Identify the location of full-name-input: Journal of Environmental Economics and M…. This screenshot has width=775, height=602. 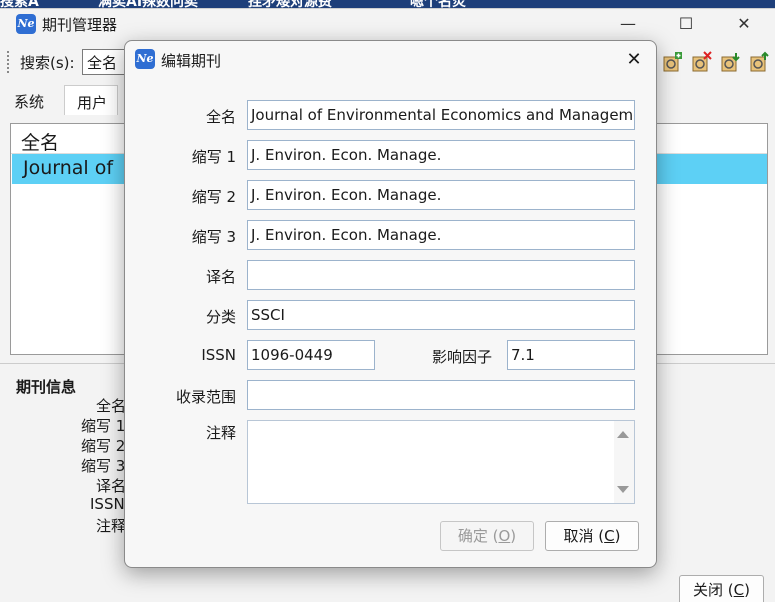
(441, 115).